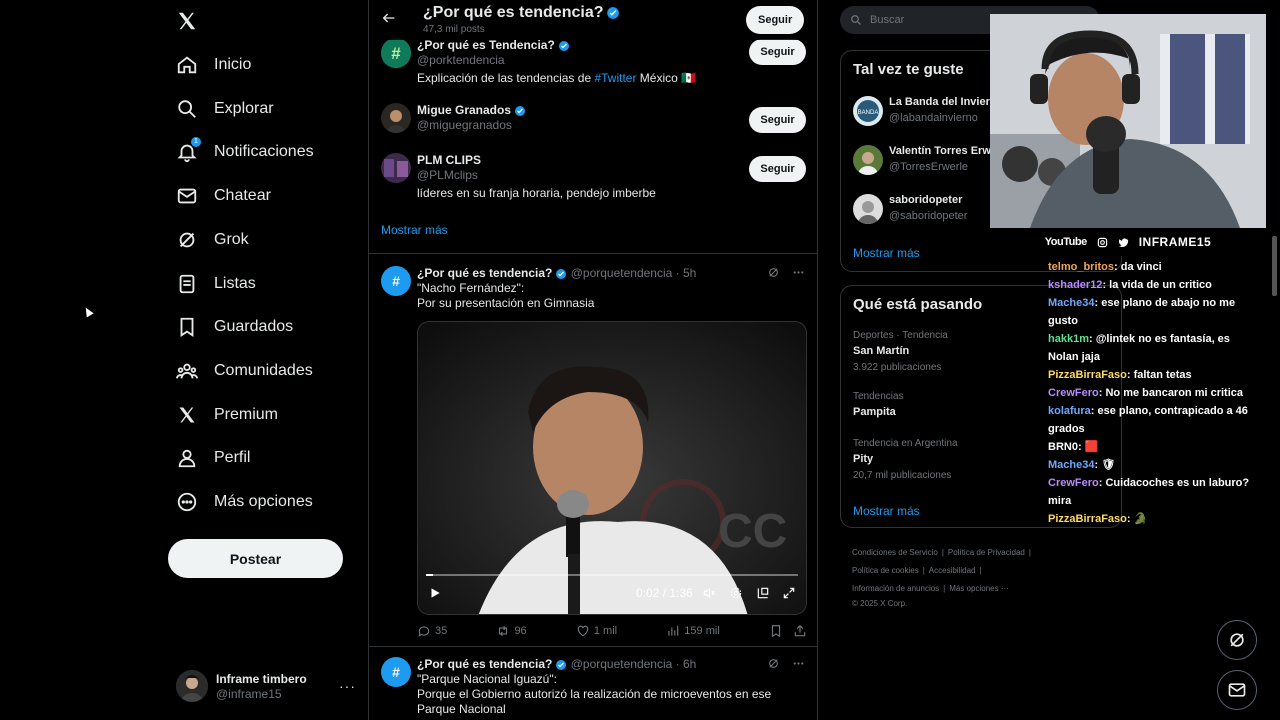  Describe the element at coordinates (561, 665) in the screenshot. I see `verified-badge-icon` at that location.